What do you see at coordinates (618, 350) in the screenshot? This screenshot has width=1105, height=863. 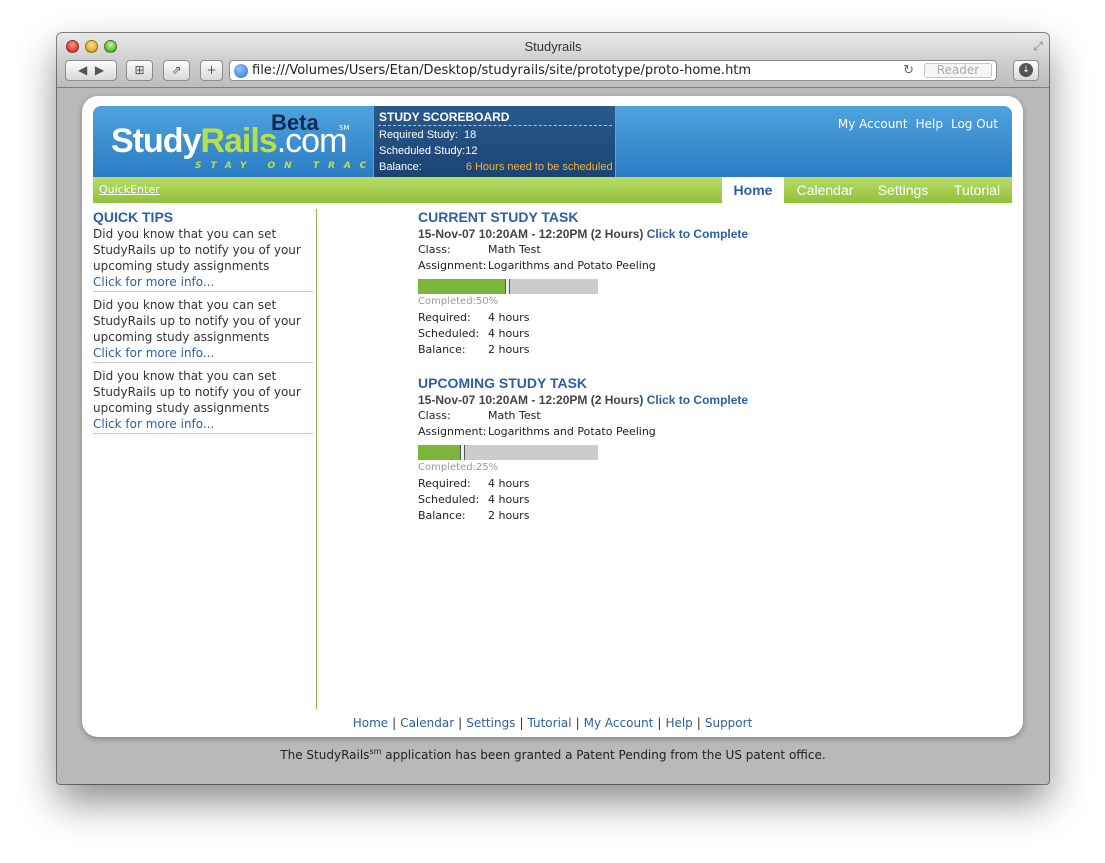 I see `task-balance: Balance: 2 hours` at bounding box center [618, 350].